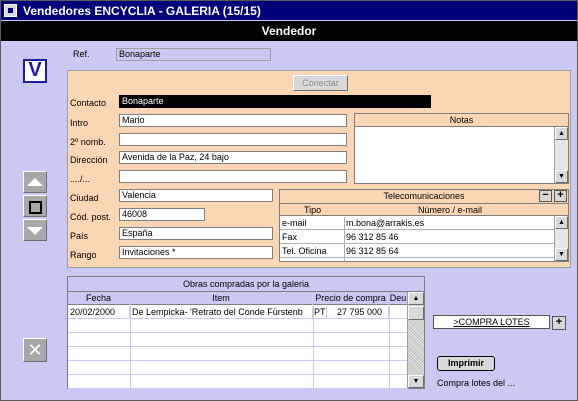 This screenshot has width=578, height=401. What do you see at coordinates (466, 363) in the screenshot?
I see `imprimir-button: Imprimir` at bounding box center [466, 363].